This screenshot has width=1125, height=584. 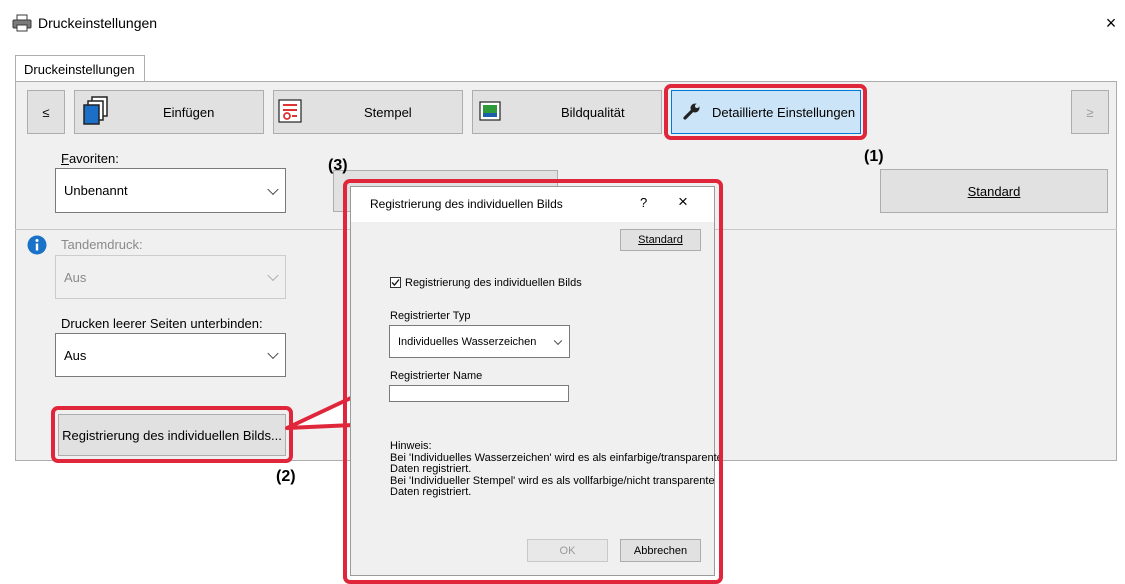 What do you see at coordinates (290, 112) in the screenshot?
I see `stamp-icon` at bounding box center [290, 112].